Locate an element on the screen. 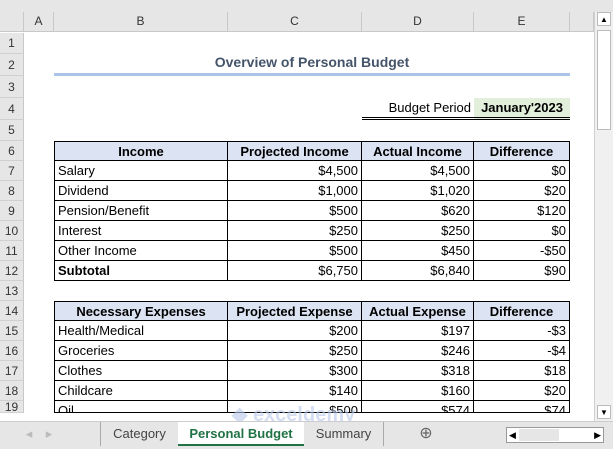 This screenshot has height=449, width=613. expenses-cell: -$3 is located at coordinates (522, 331).